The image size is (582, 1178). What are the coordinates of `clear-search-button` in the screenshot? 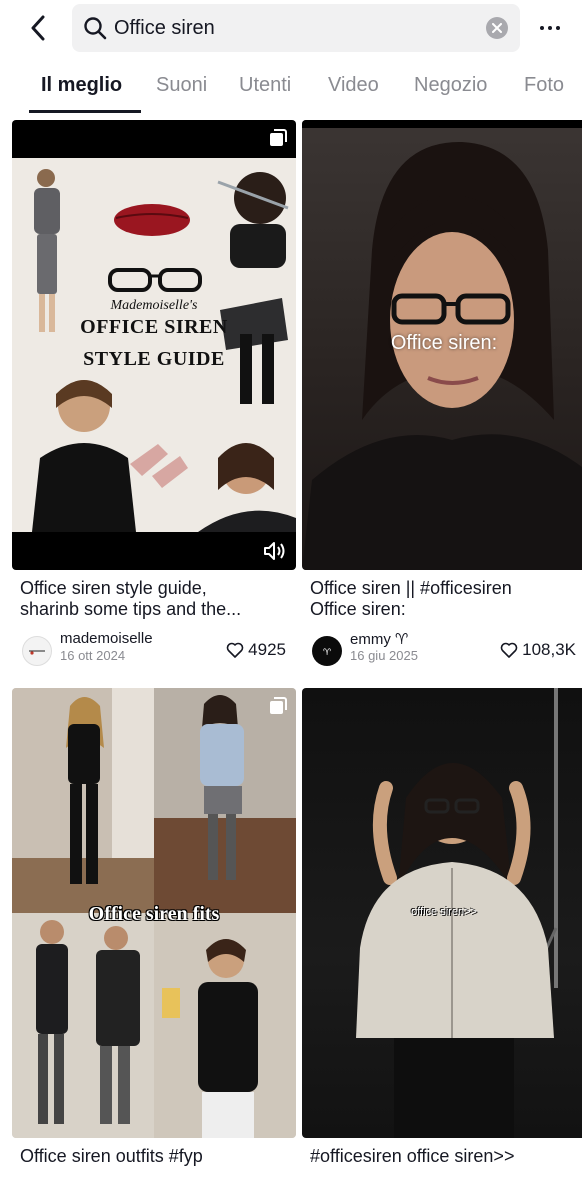 It's located at (497, 28).